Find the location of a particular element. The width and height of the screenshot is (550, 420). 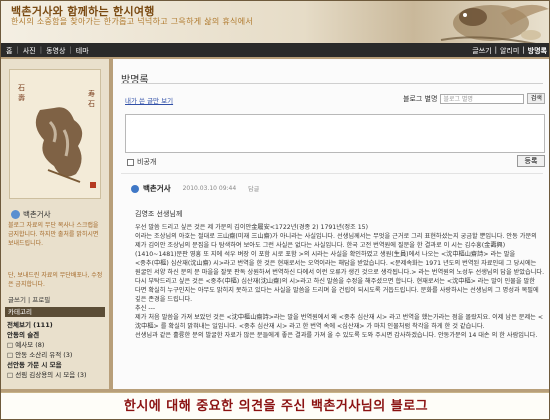

blog-notice-2: 단, 보내드린 자료의 무단배포나, 수정은 금지합니다. is located at coordinates (55, 280).